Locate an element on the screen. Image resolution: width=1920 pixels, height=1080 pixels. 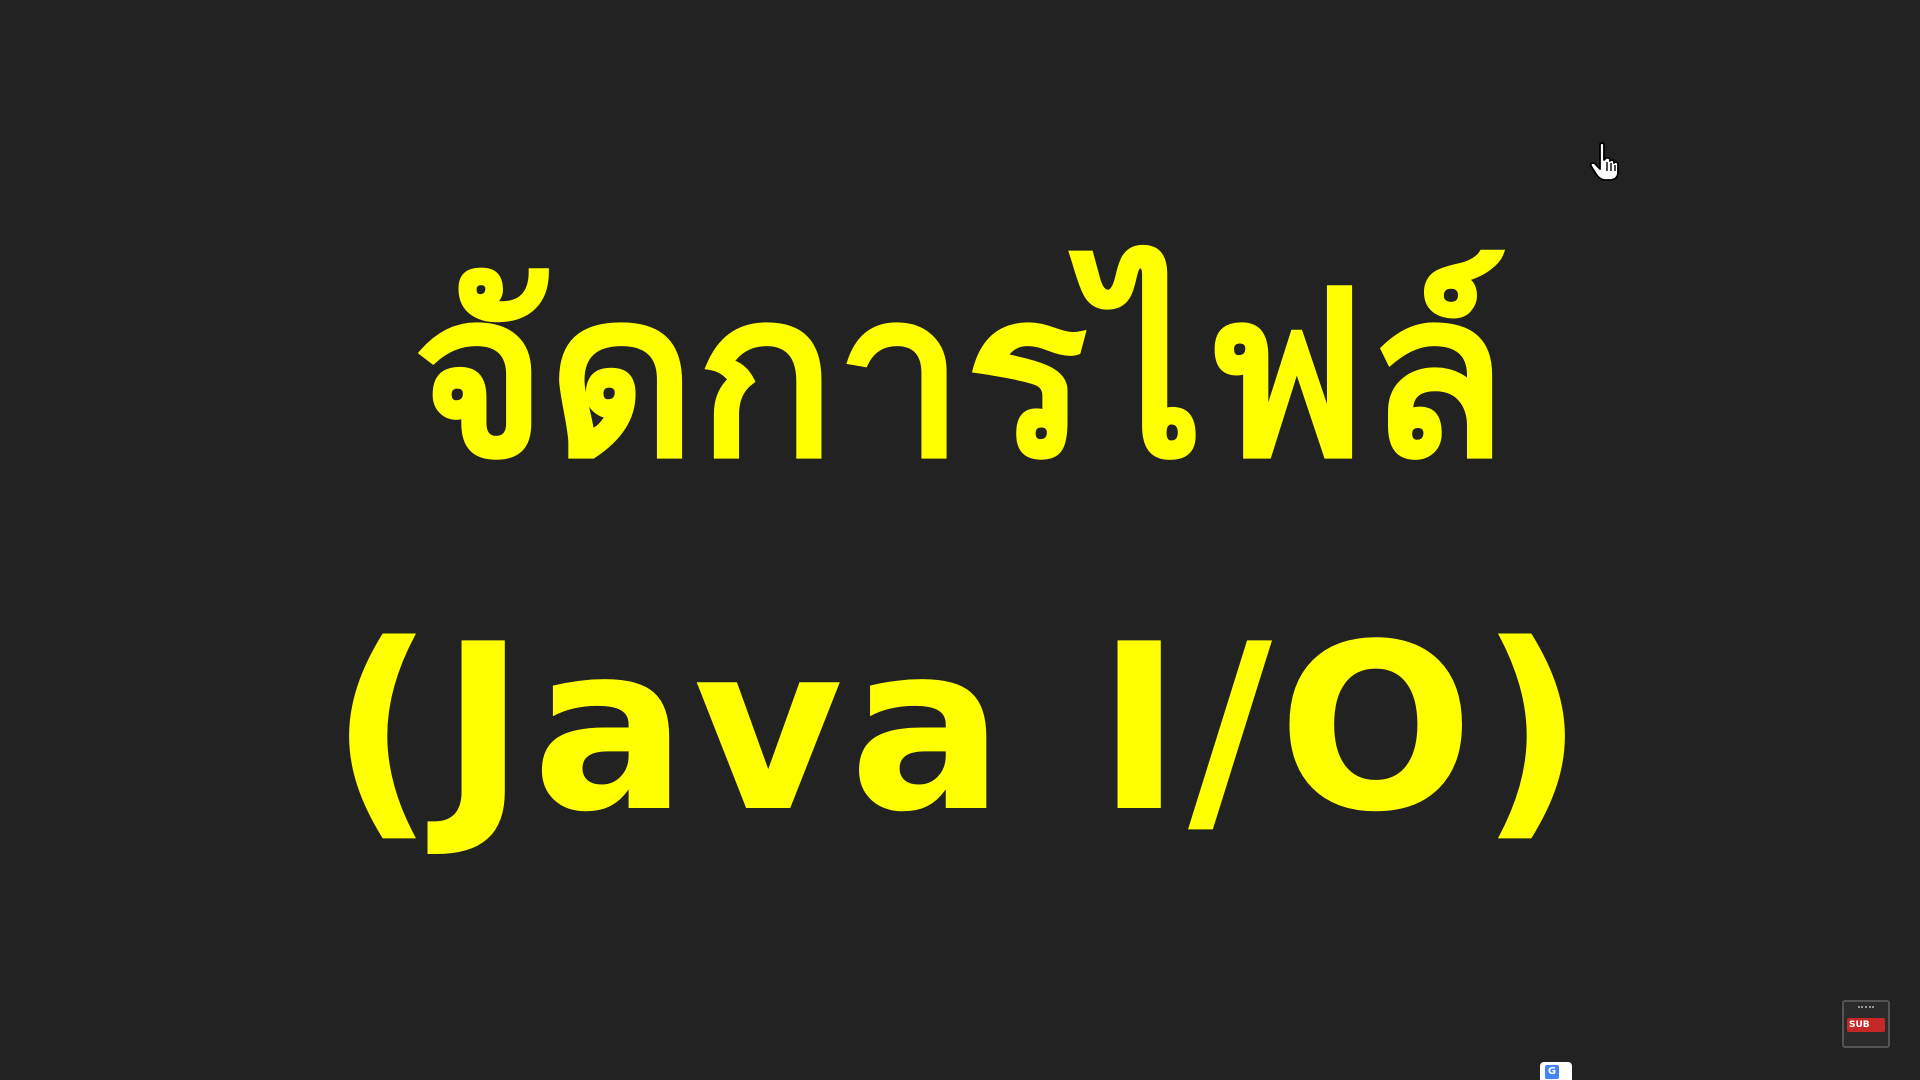
hand-pointer-icon is located at coordinates (1605, 162).